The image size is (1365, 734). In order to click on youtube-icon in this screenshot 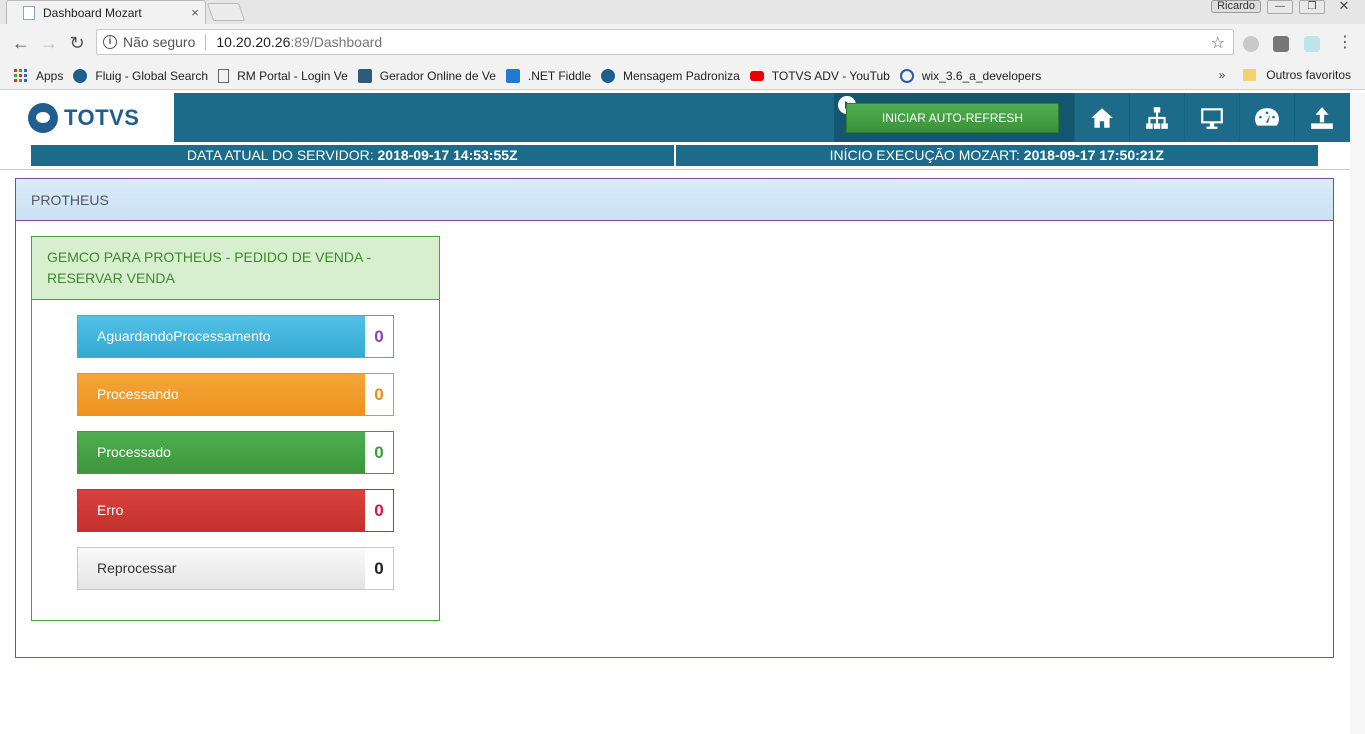, I will do `click(756, 75)`.